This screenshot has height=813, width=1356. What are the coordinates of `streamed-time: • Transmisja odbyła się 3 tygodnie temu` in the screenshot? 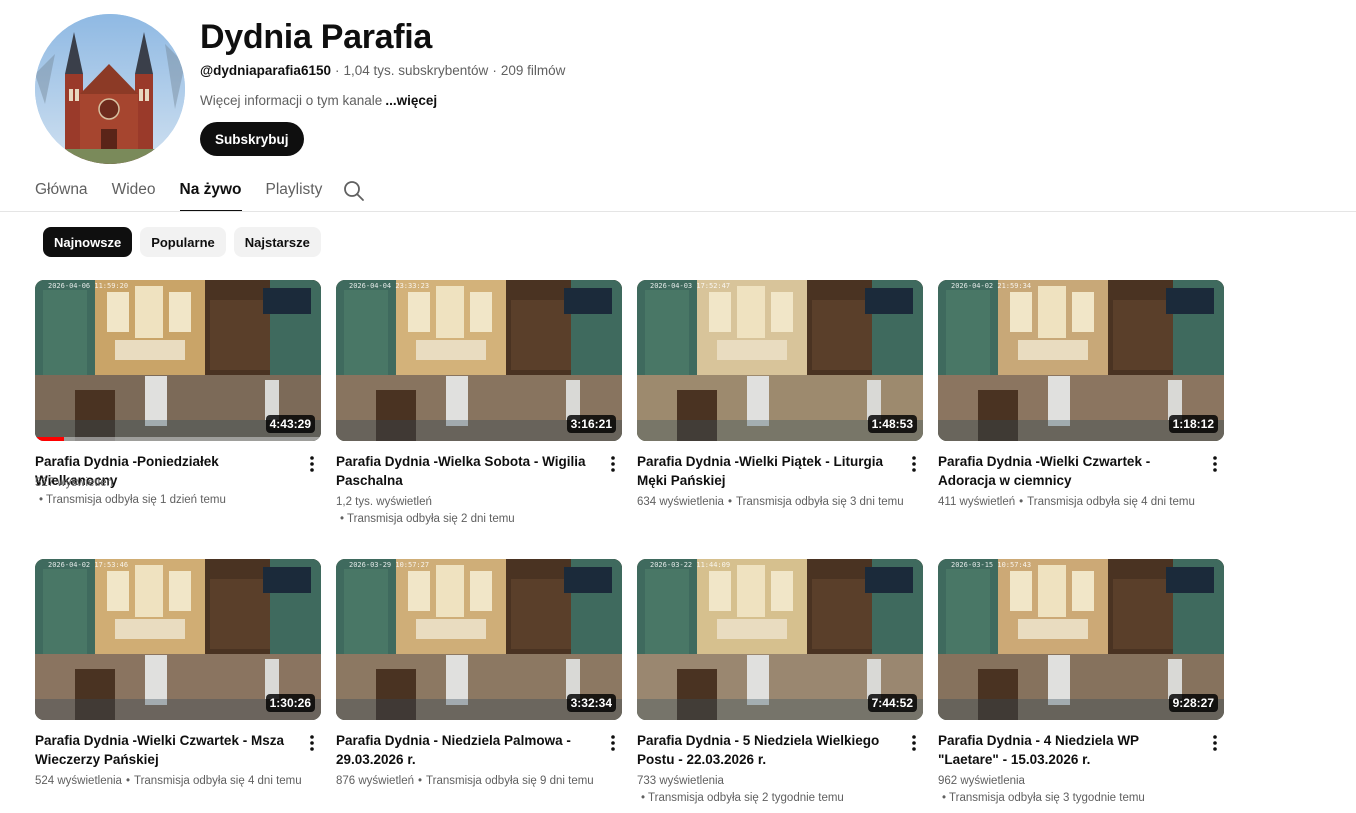 It's located at (1043, 798).